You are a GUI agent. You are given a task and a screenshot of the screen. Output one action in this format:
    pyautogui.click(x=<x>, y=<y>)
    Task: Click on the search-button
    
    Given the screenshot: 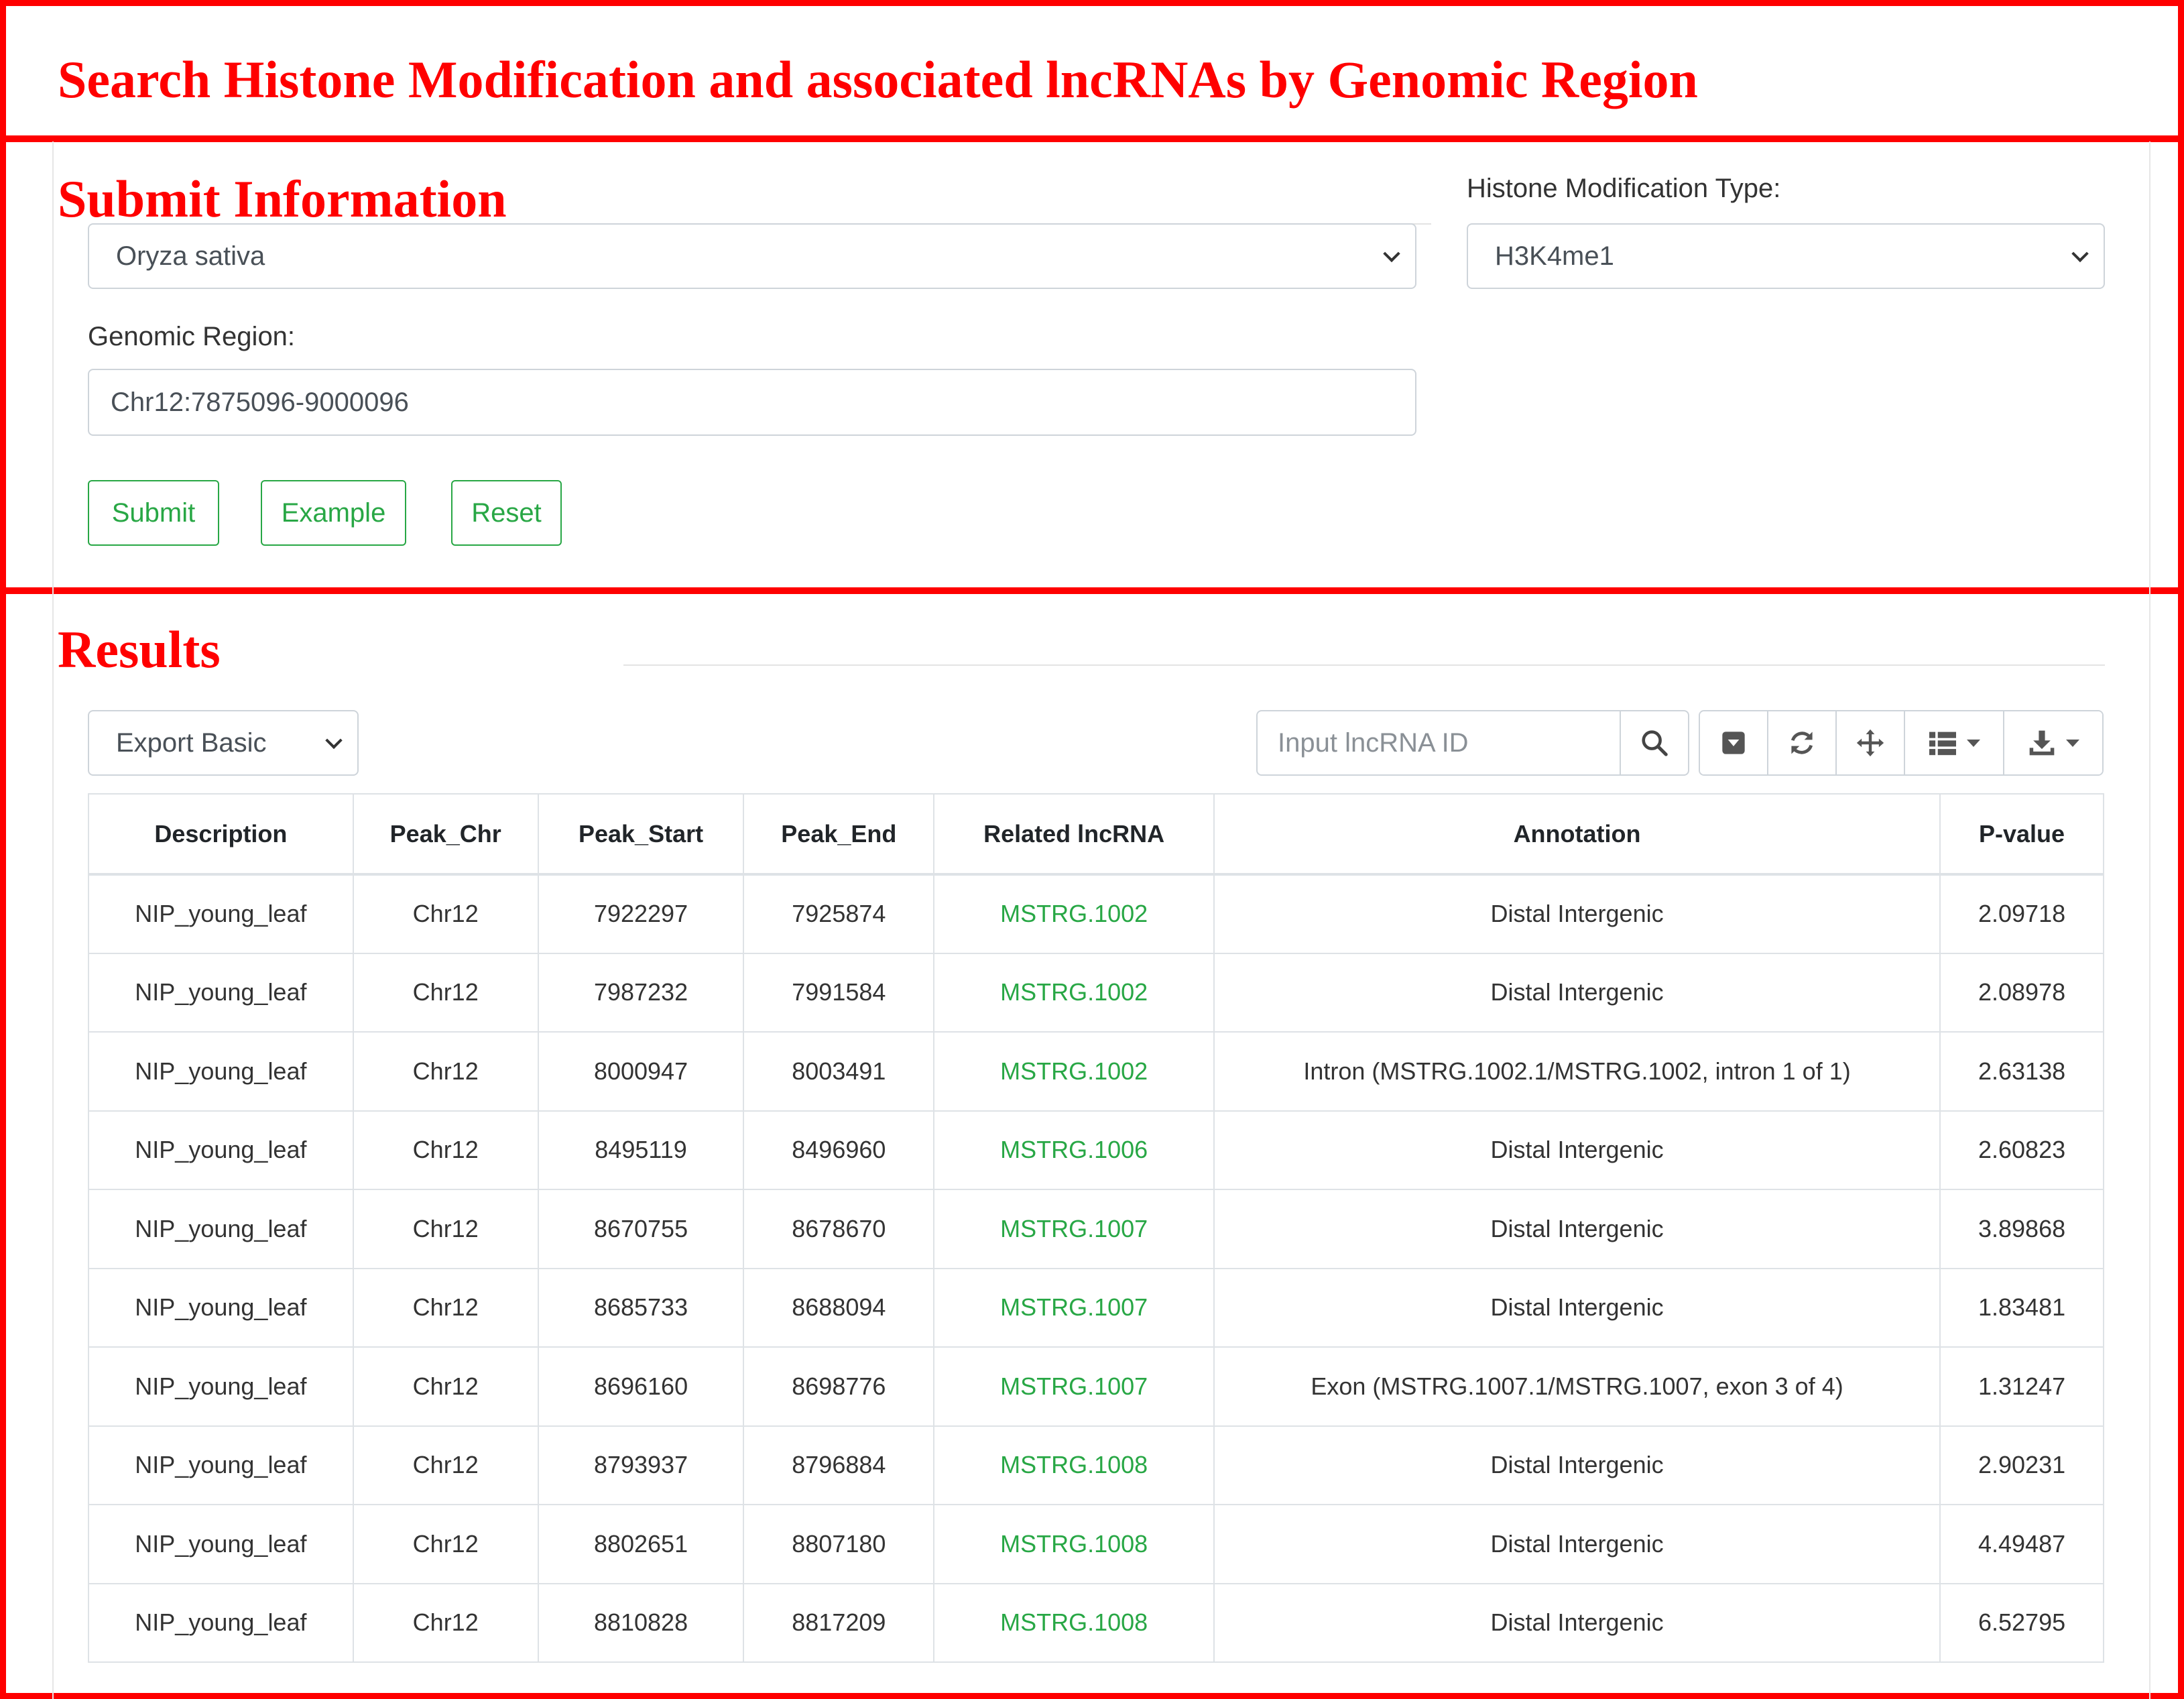 What is the action you would take?
    pyautogui.click(x=1654, y=743)
    